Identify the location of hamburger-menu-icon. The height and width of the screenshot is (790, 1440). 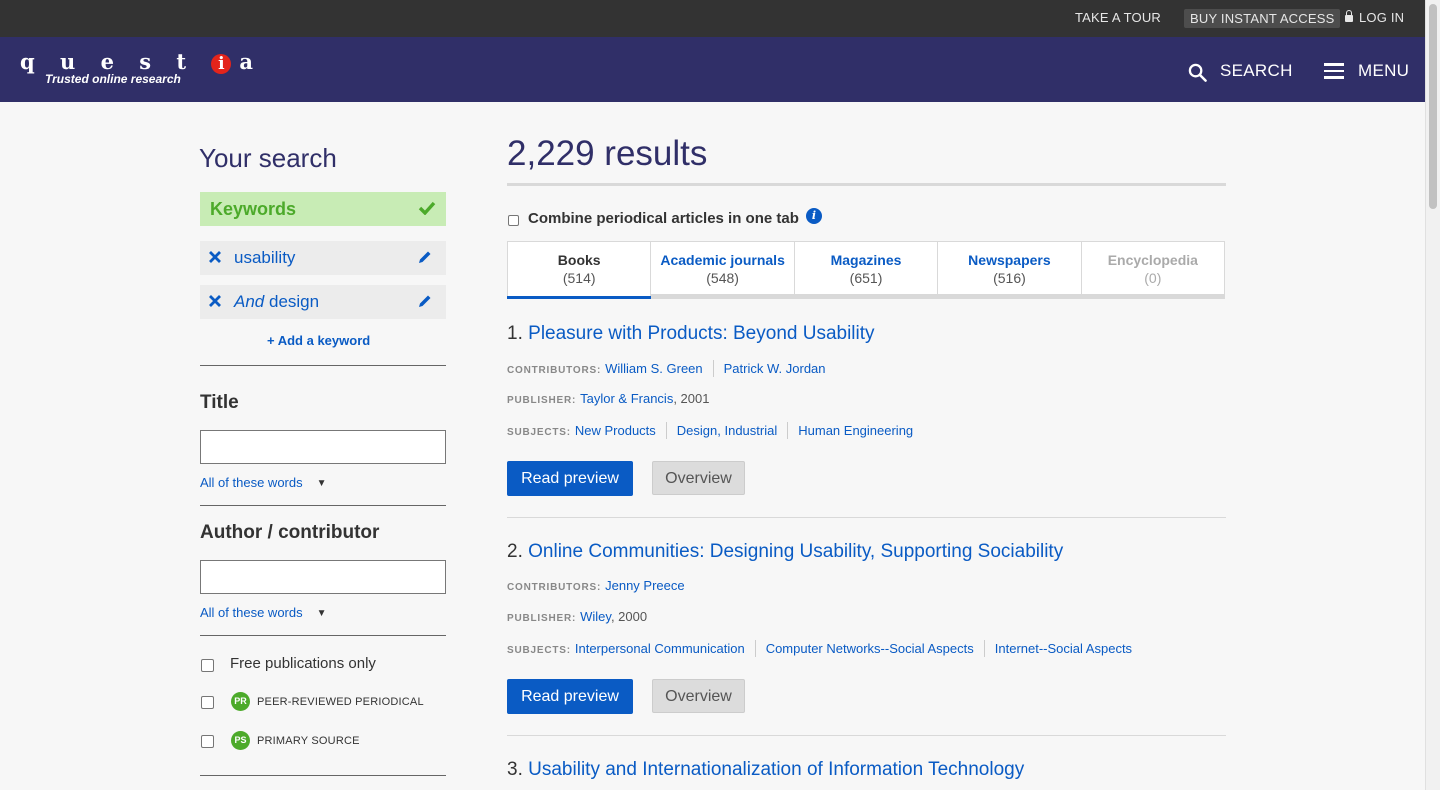
(1334, 71).